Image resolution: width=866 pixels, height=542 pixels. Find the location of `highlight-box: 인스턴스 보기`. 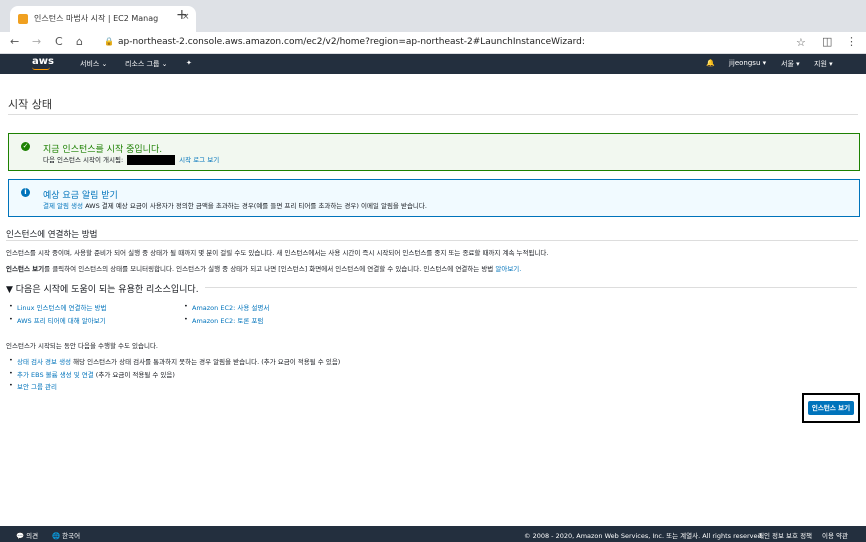

highlight-box: 인스턴스 보기 is located at coordinates (831, 408).